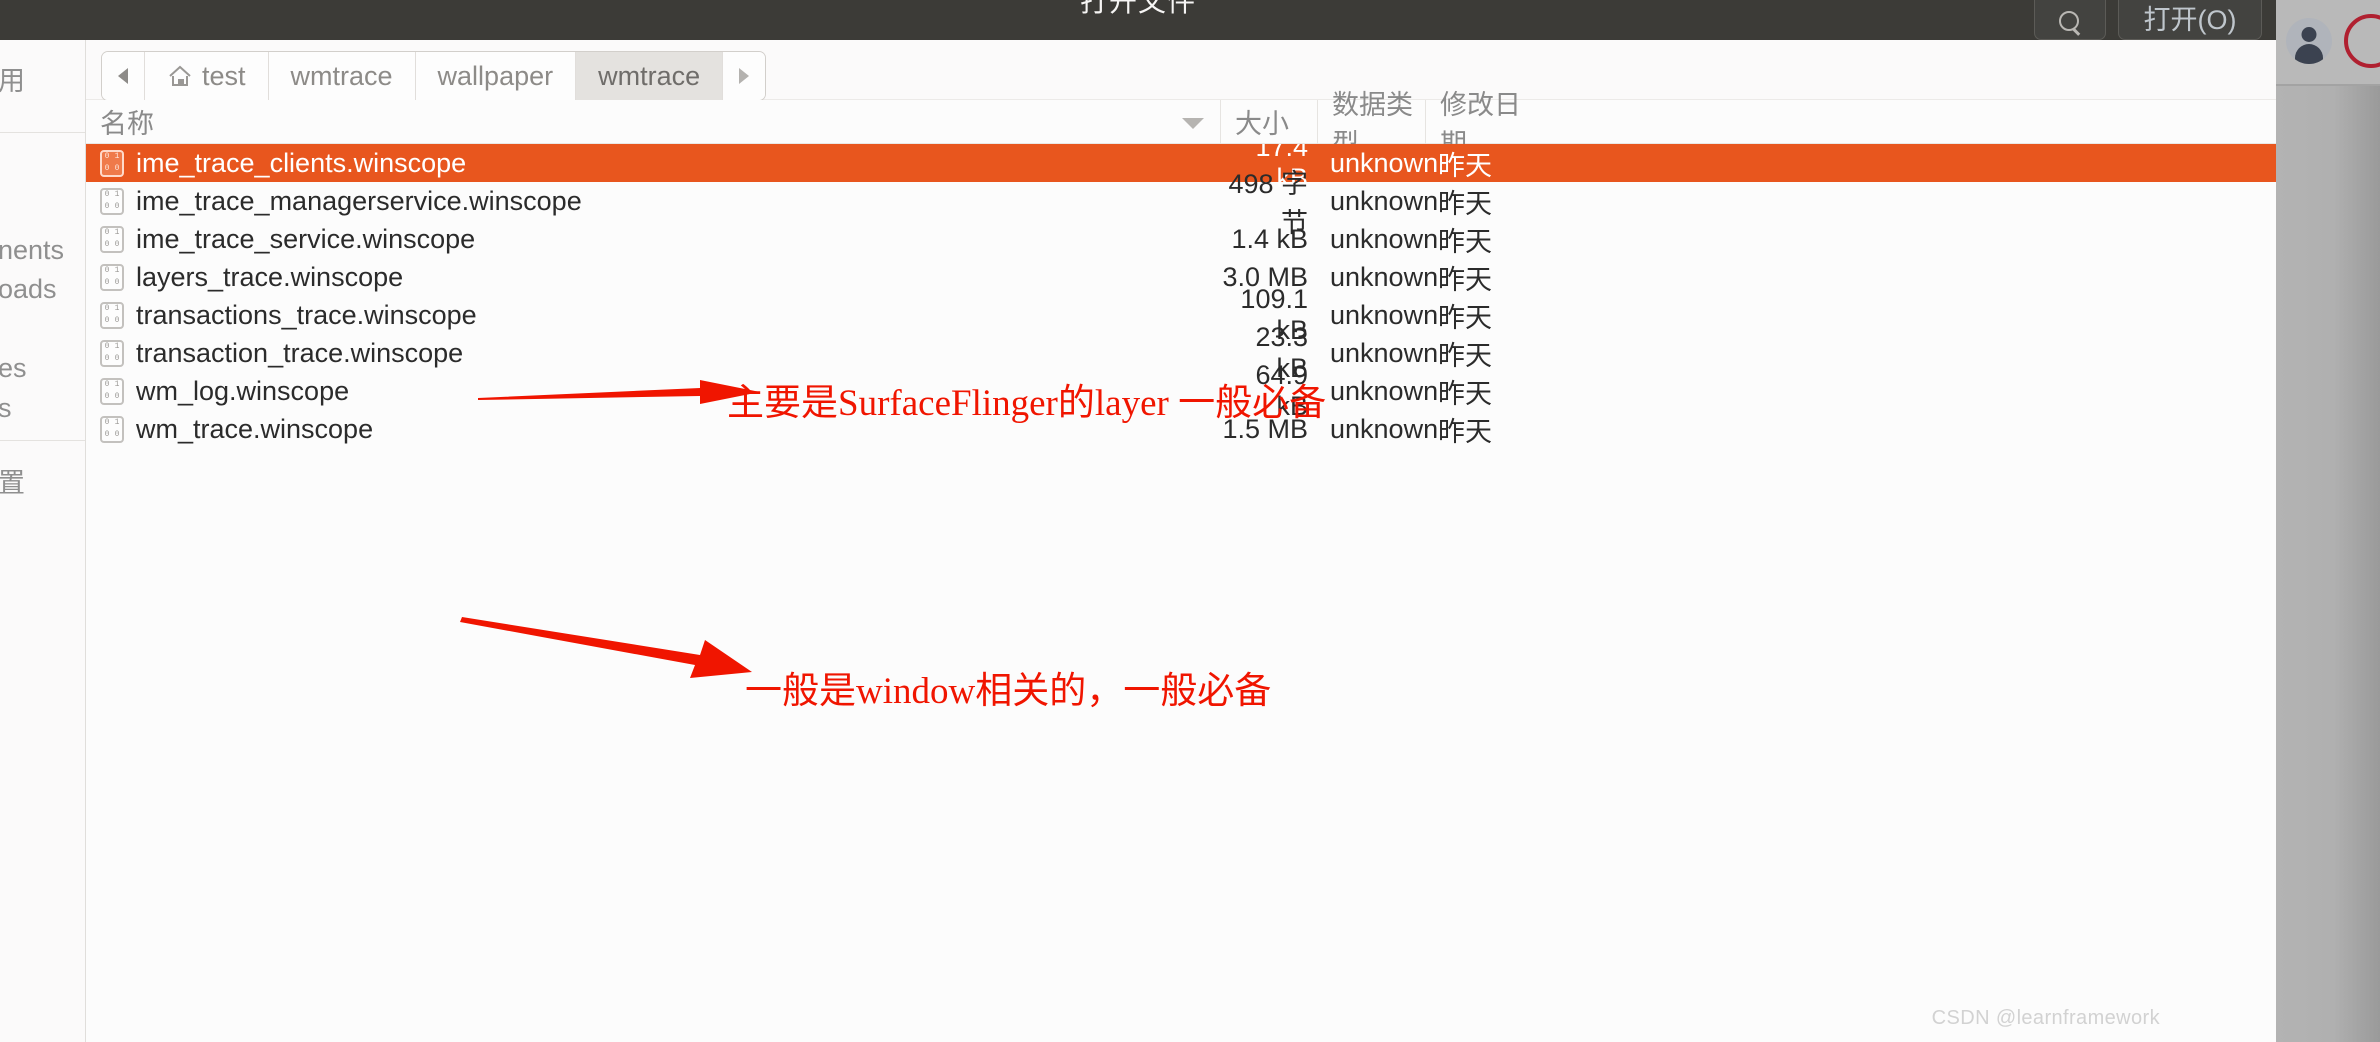 This screenshot has width=2380, height=1042. What do you see at coordinates (255, 428) in the screenshot?
I see `file-name-label: wm_trace.winscope` at bounding box center [255, 428].